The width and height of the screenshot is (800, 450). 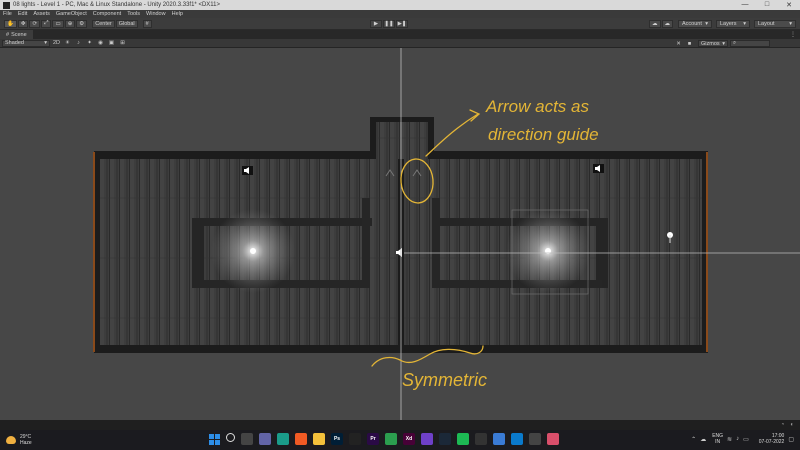 What do you see at coordinates (409, 439) in the screenshot?
I see `taskbar-xd-icon: Xd` at bounding box center [409, 439].